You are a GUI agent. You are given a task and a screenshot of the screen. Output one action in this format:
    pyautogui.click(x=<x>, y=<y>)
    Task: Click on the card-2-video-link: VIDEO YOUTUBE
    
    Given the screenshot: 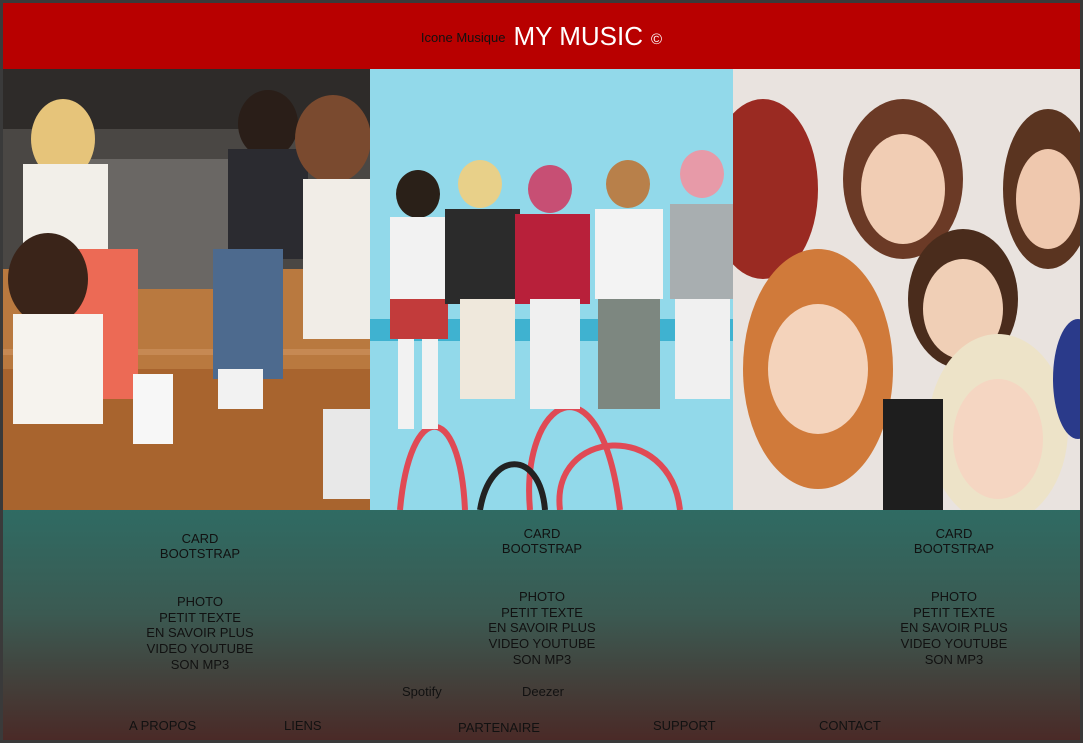 What is the action you would take?
    pyautogui.click(x=542, y=644)
    